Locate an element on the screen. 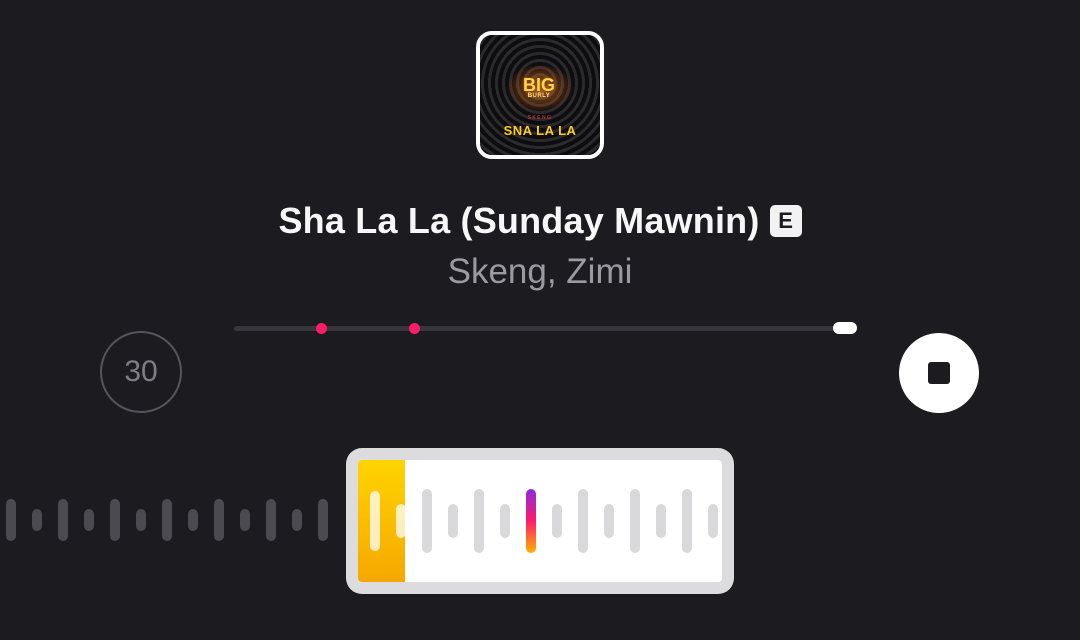  waveform-unselected is located at coordinates (175, 520).